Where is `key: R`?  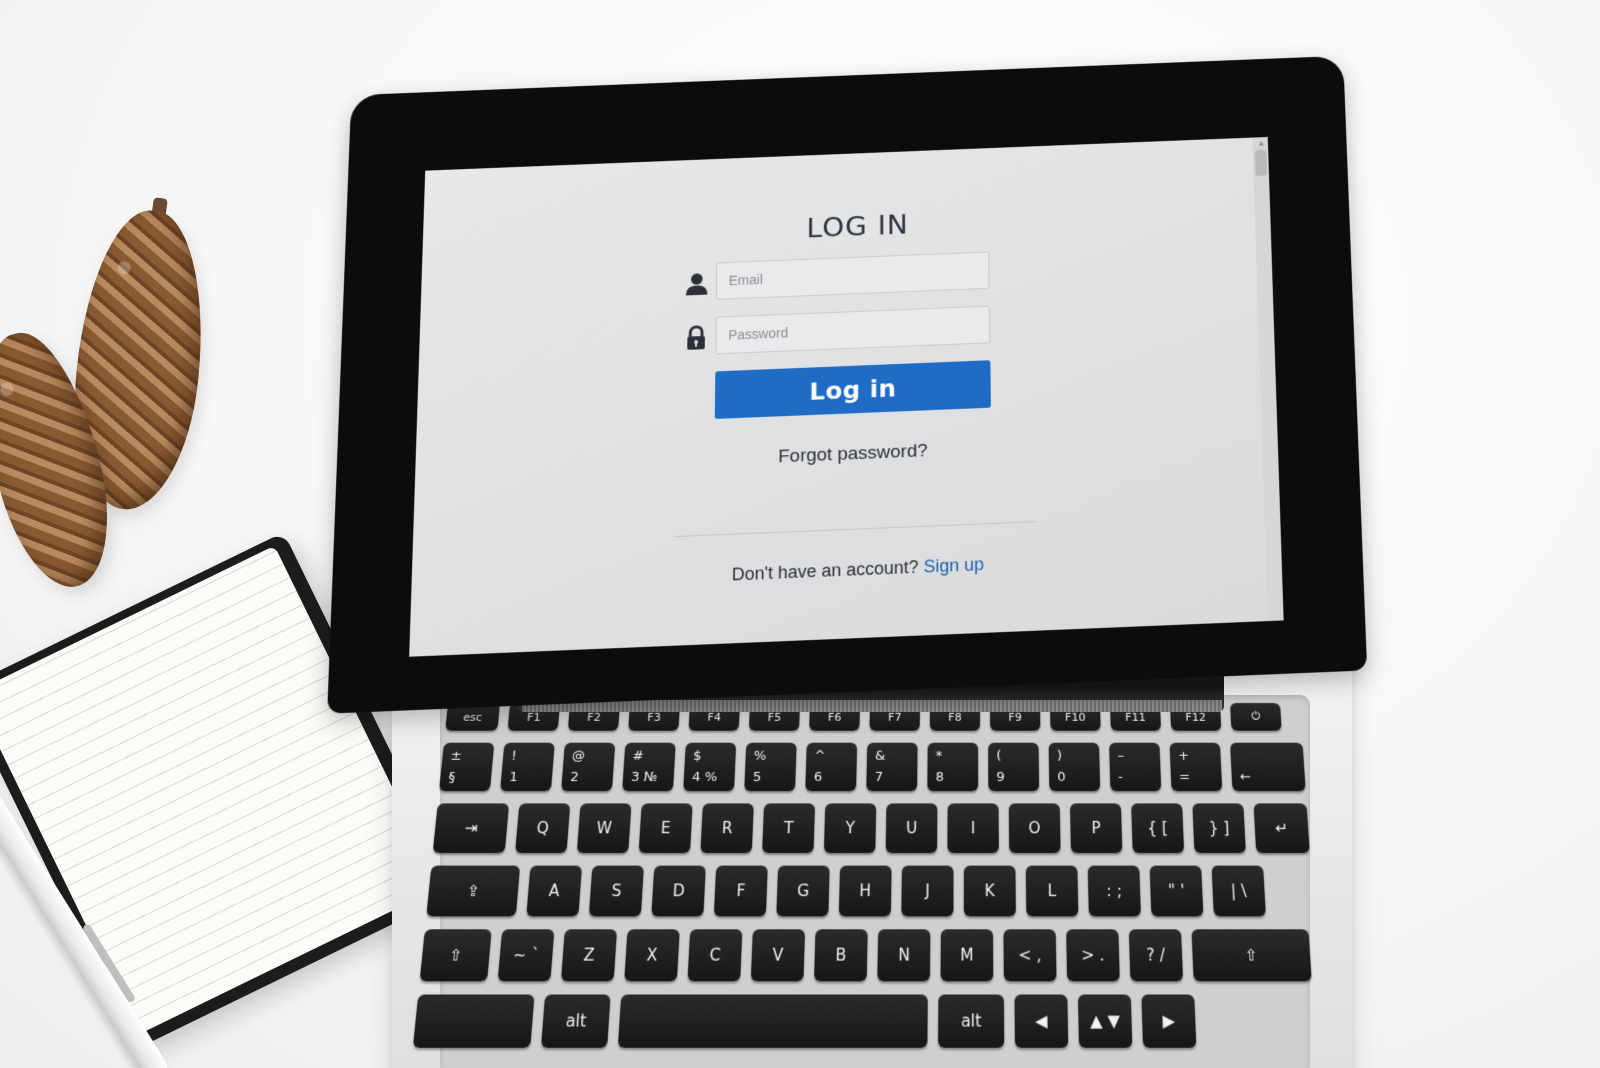
key: R is located at coordinates (727, 828).